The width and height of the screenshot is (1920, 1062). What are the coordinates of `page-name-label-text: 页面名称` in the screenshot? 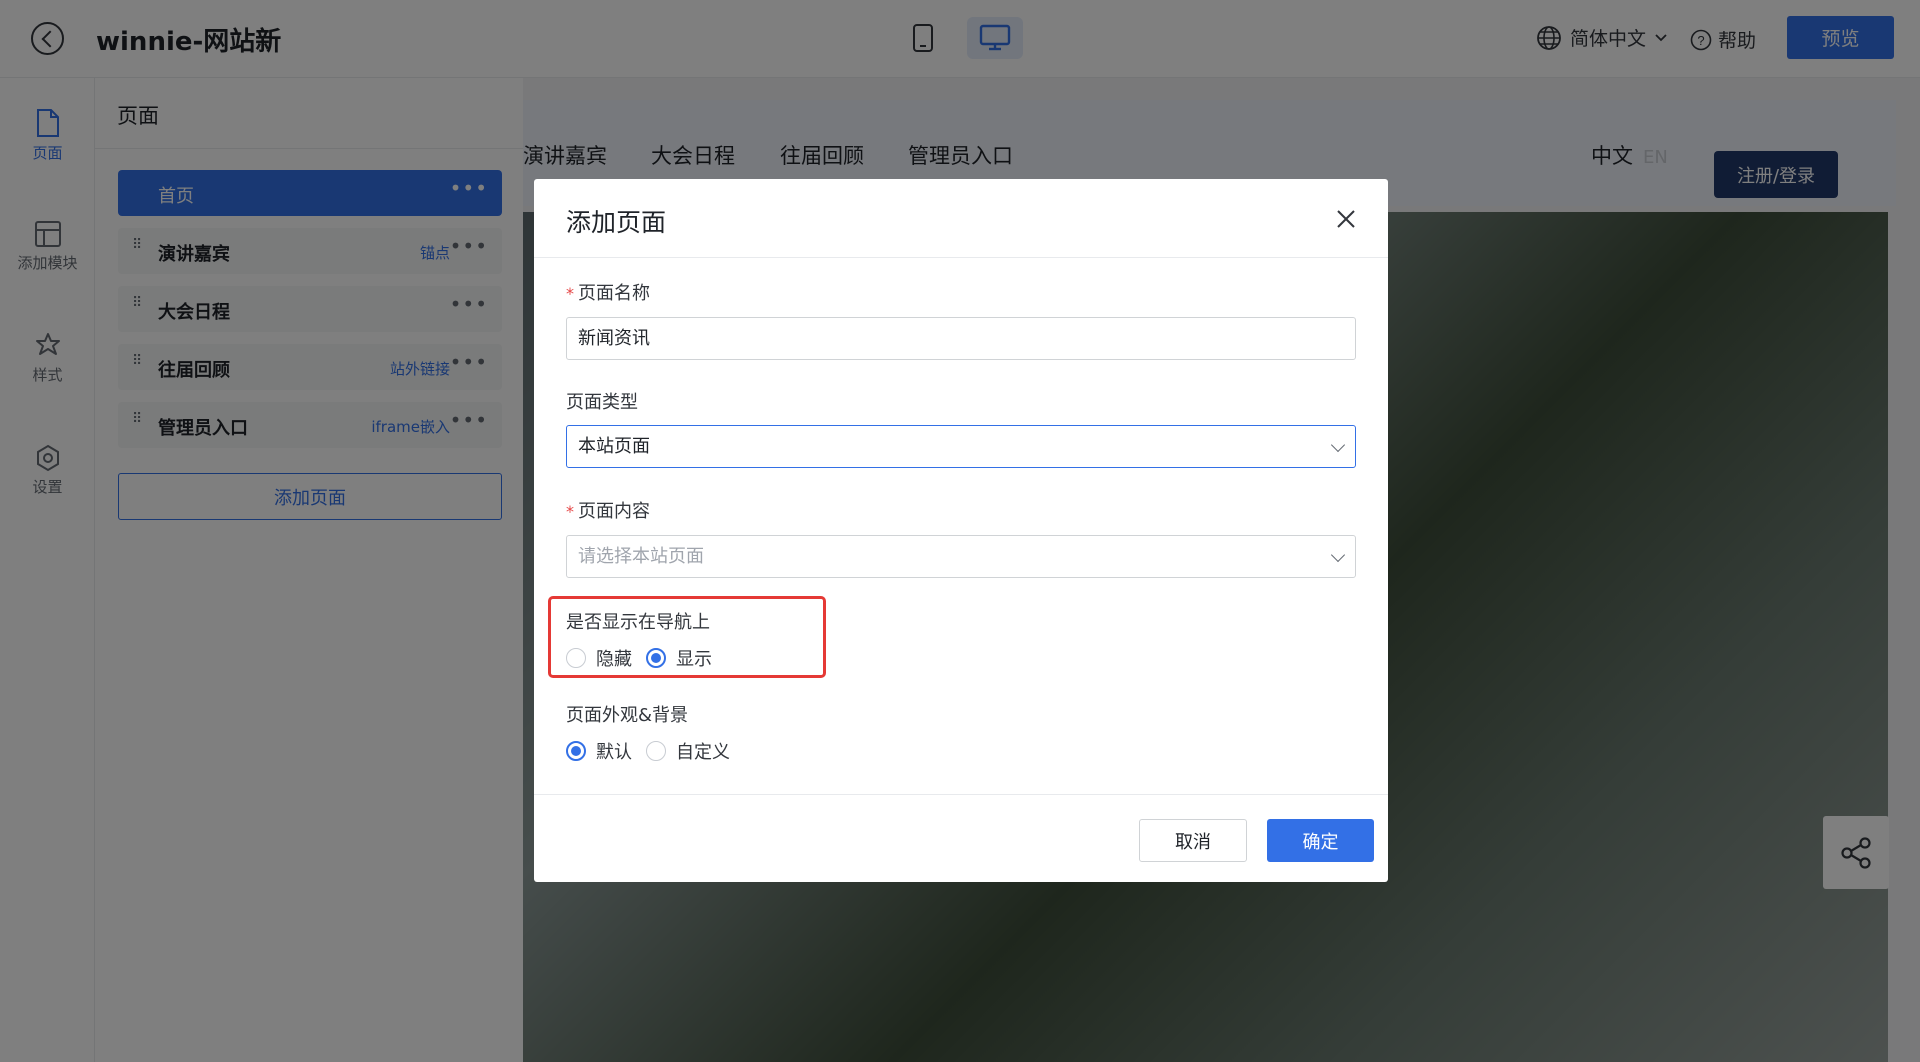 It's located at (614, 293).